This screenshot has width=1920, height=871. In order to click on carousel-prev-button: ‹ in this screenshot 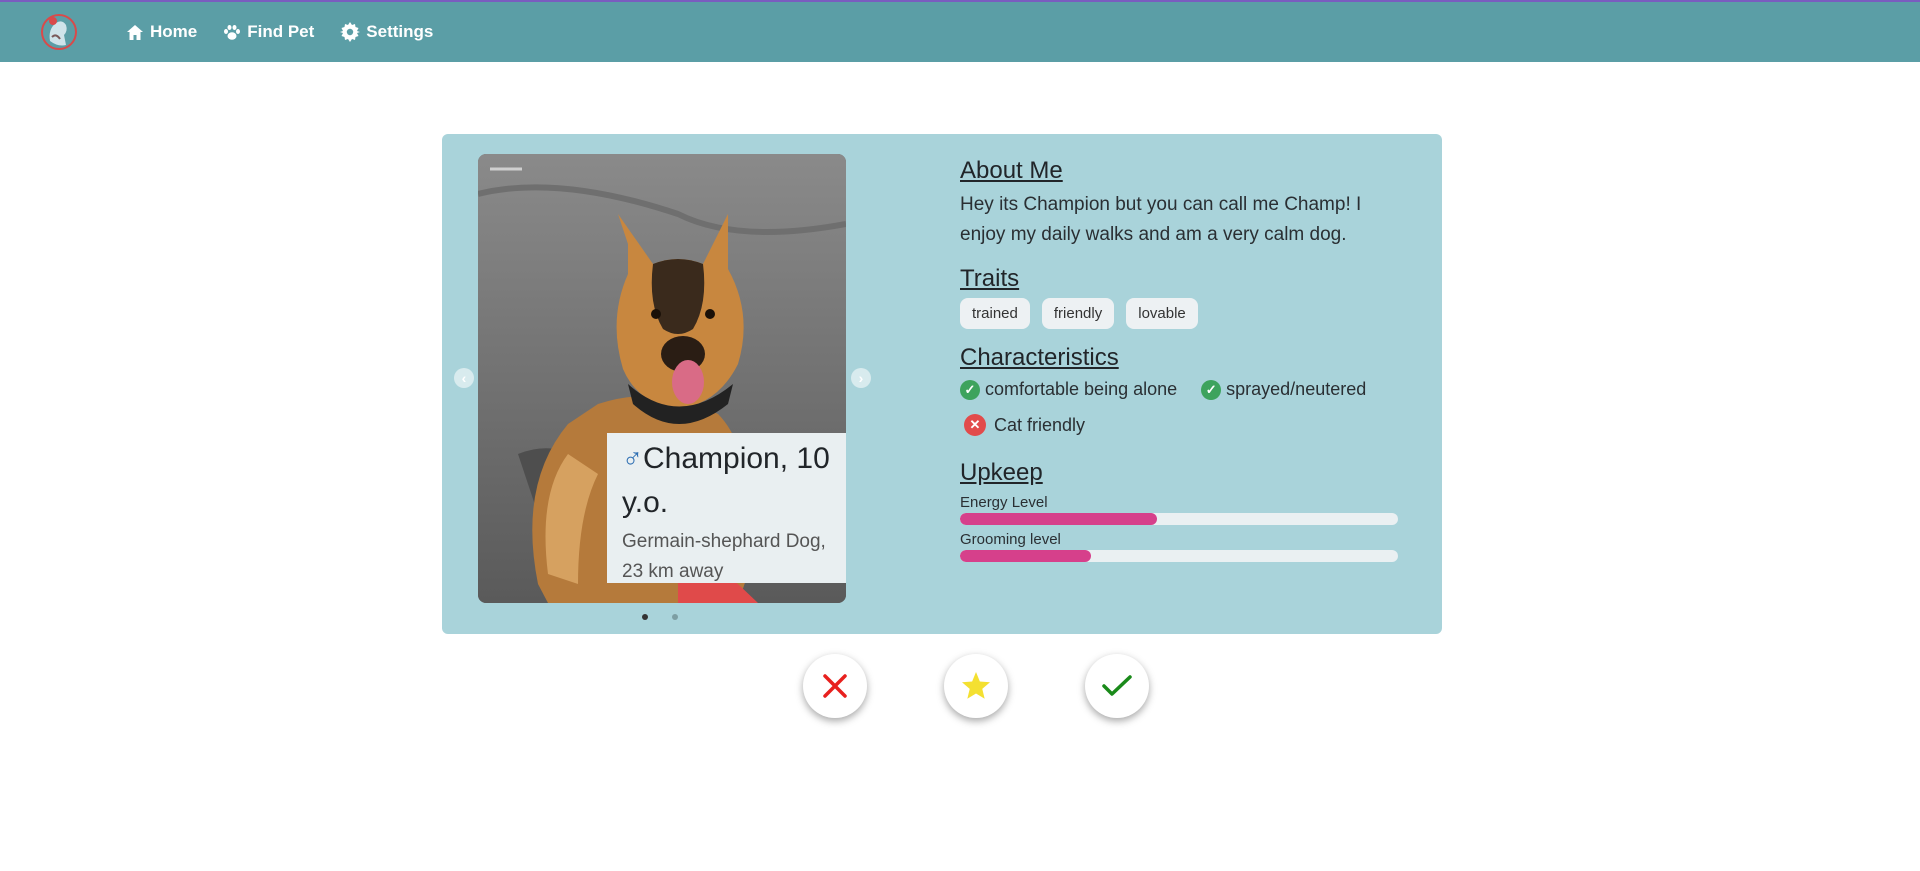, I will do `click(464, 378)`.